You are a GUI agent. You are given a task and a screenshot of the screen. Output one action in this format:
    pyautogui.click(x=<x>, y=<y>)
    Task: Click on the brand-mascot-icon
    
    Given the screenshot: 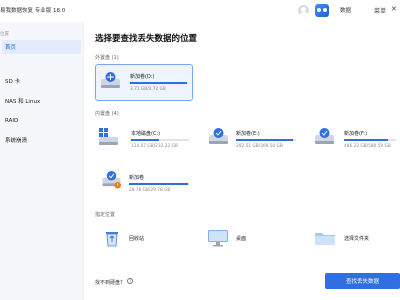 What is the action you would take?
    pyautogui.click(x=322, y=10)
    